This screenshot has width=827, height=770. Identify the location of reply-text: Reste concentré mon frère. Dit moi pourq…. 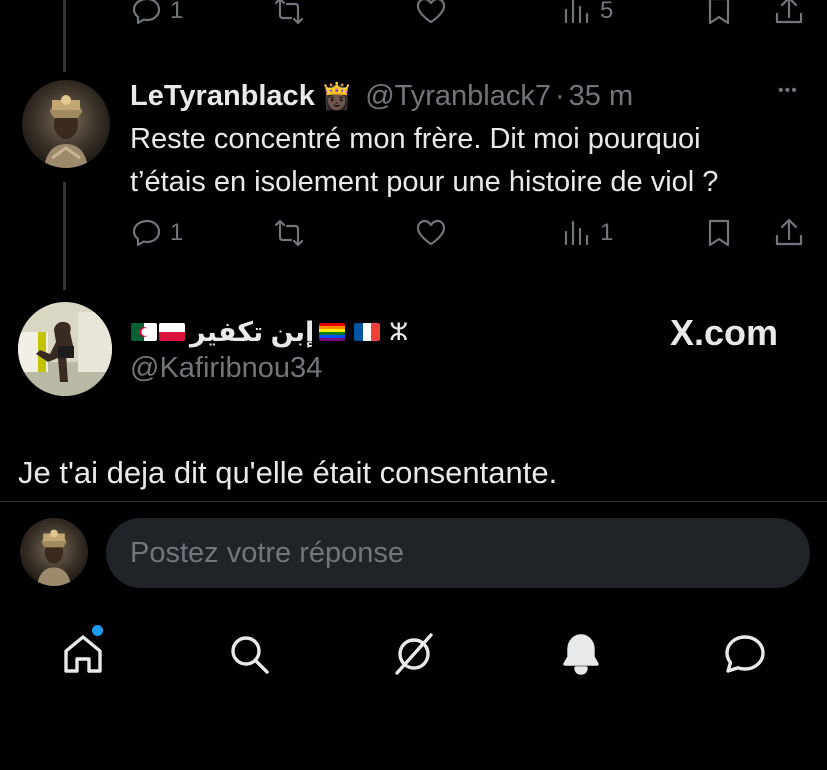
(470, 161).